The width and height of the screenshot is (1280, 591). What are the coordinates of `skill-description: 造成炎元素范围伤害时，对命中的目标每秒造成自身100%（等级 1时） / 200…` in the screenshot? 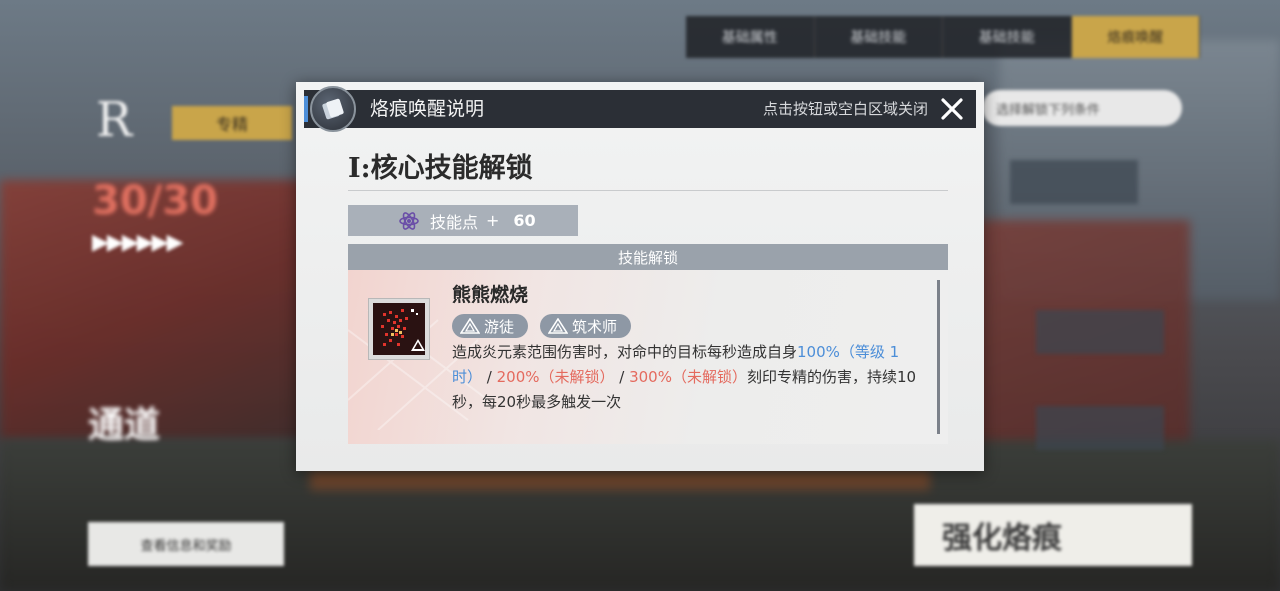 It's located at (686, 377).